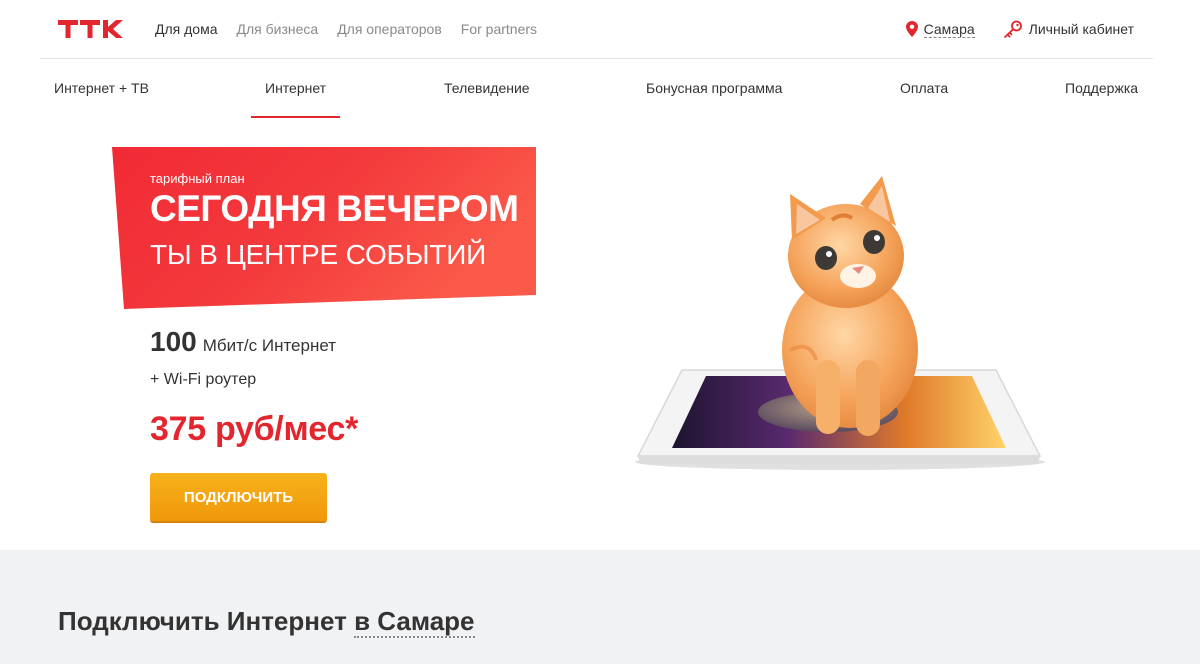  What do you see at coordinates (714, 88) in the screenshot?
I see `nav-item-bonus-program: Бонусная программа` at bounding box center [714, 88].